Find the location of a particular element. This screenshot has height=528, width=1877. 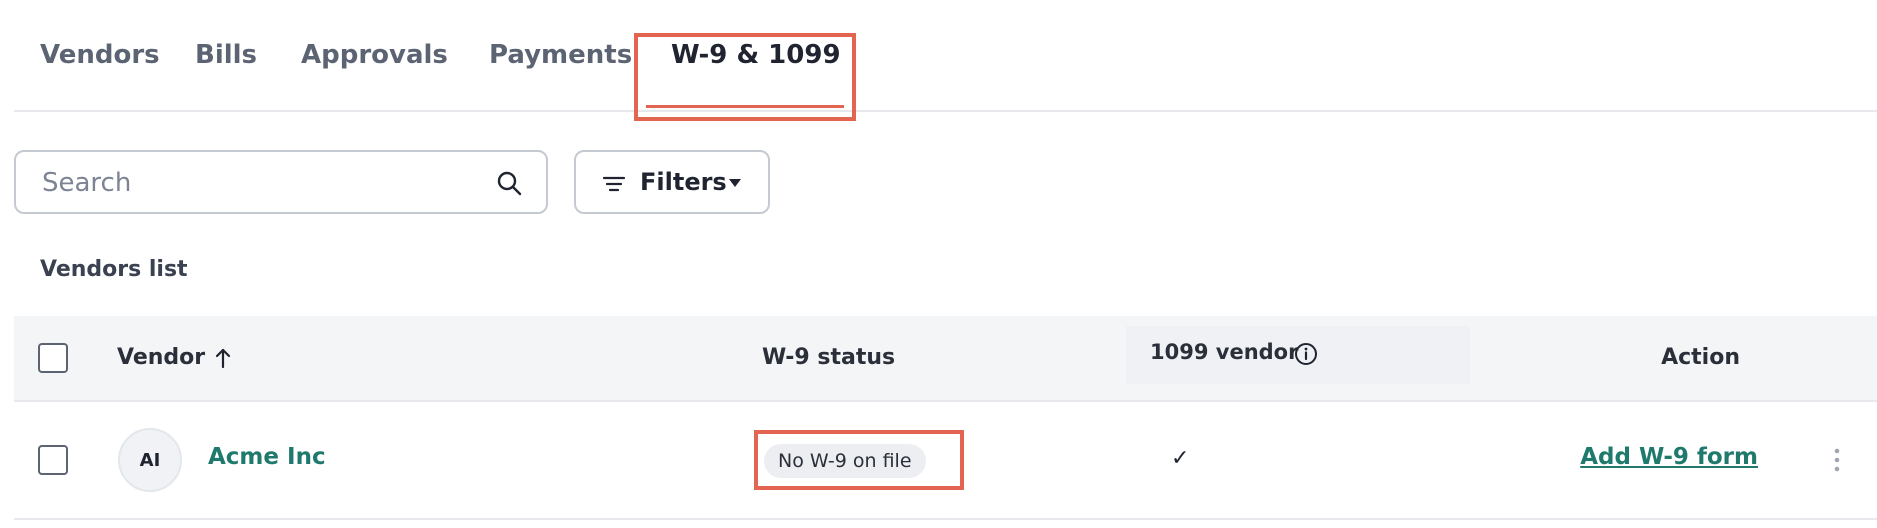

tab-vendors: Vendors is located at coordinates (100, 55).